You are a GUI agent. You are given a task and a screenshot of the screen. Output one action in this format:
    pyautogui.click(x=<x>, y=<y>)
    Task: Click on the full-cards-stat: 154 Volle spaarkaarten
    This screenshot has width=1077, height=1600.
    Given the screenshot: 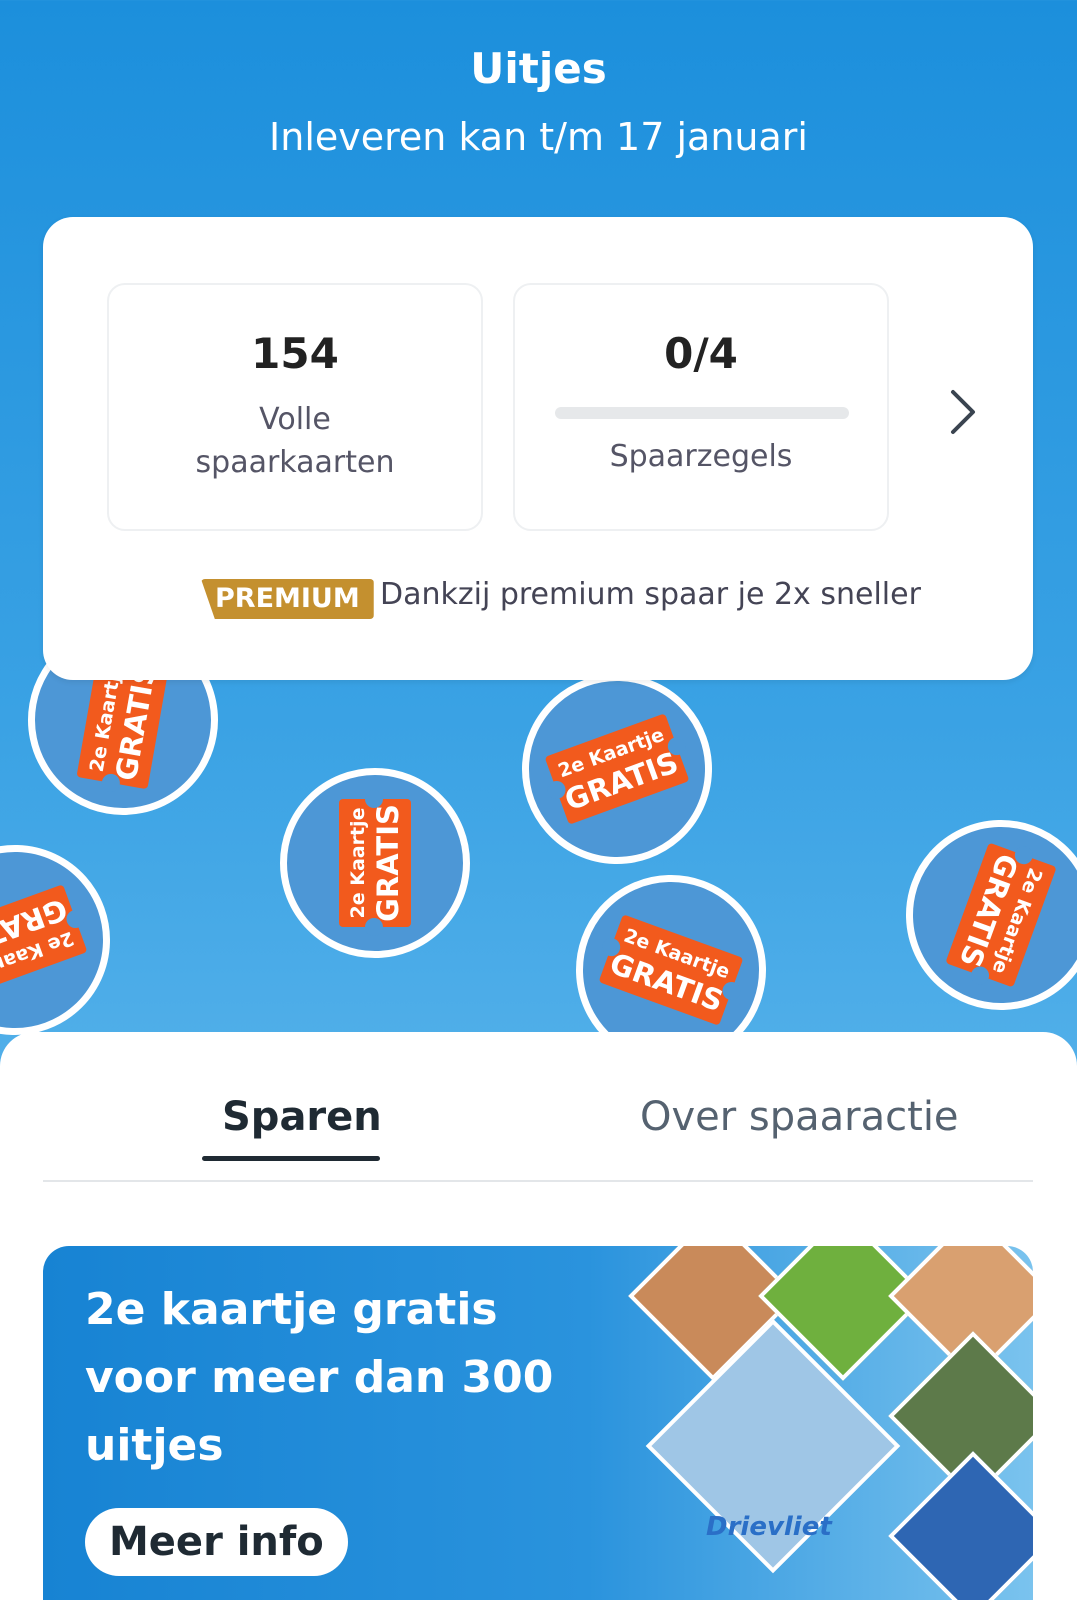 What is the action you would take?
    pyautogui.click(x=295, y=407)
    